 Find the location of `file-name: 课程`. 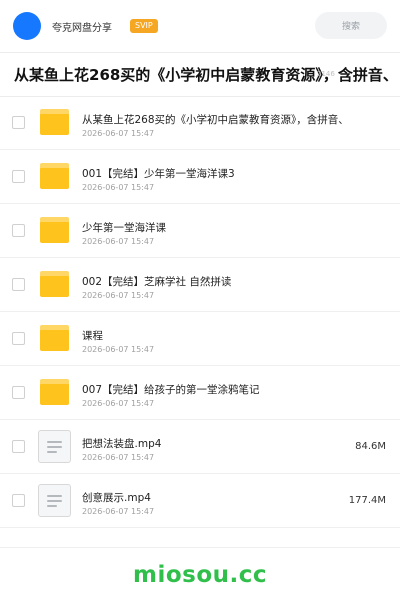

file-name: 课程 is located at coordinates (92, 336).